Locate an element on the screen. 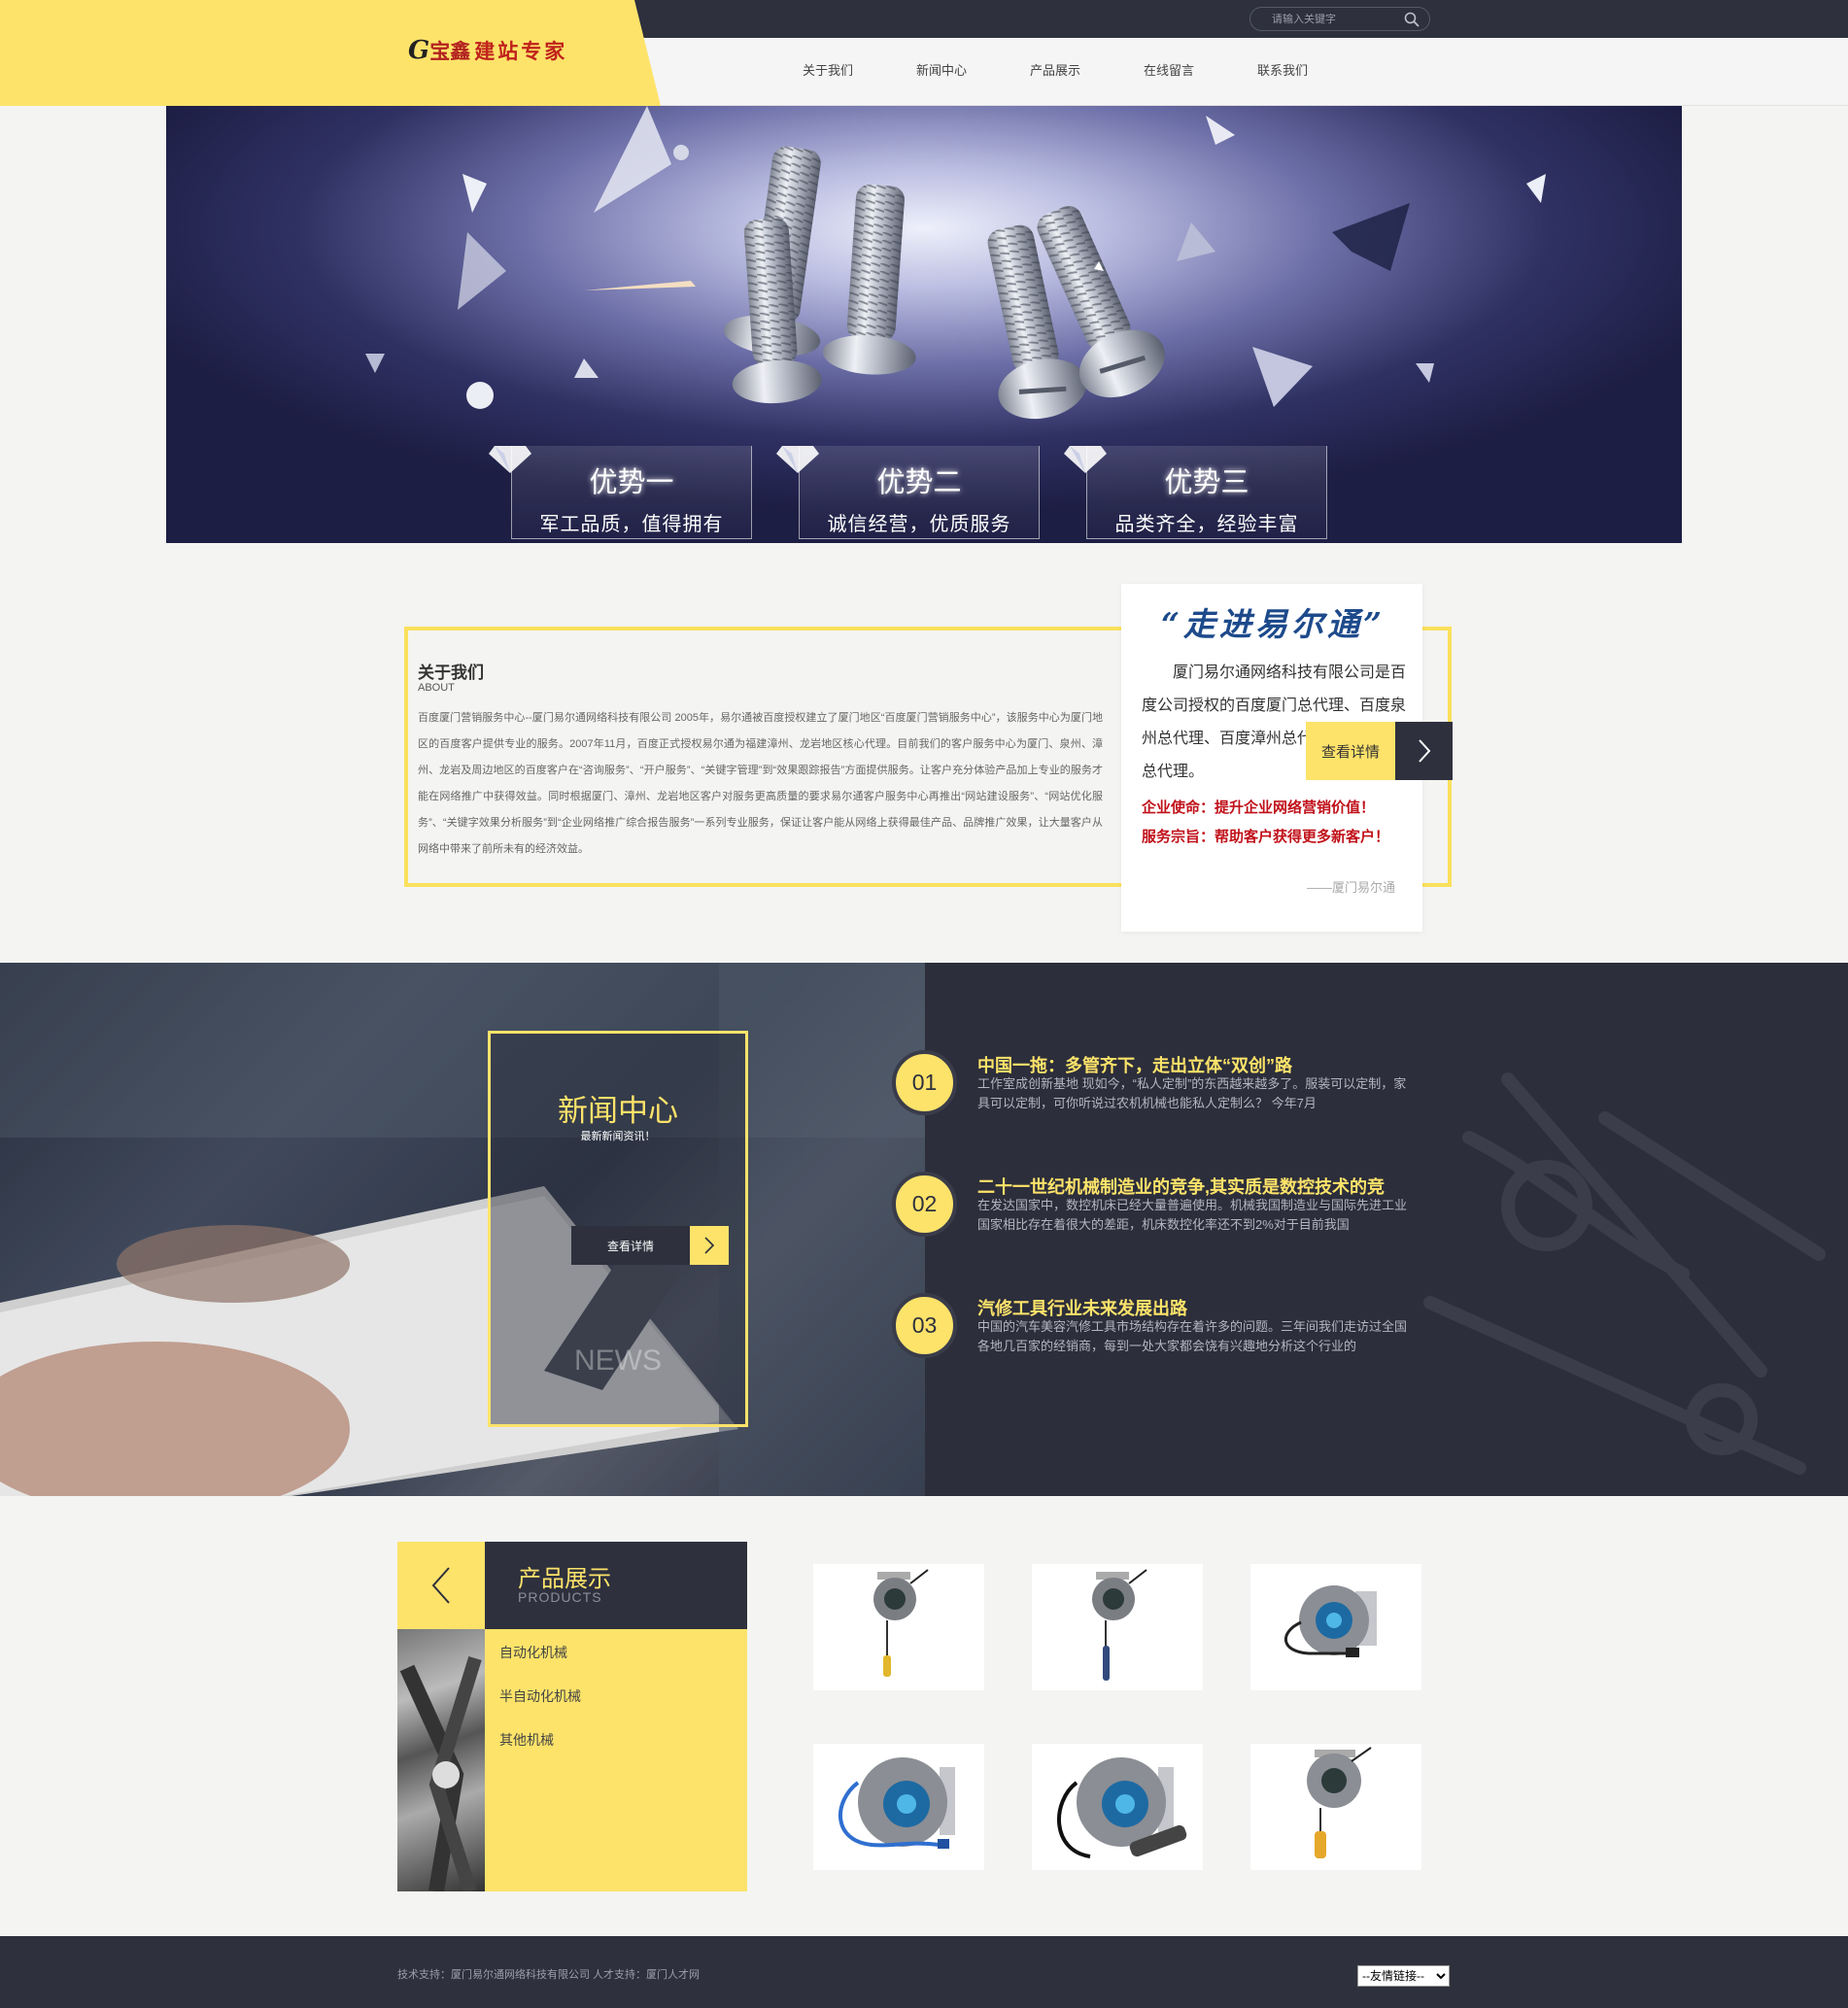 The width and height of the screenshot is (1848, 2008). footer-text: 技术支持：厦门易尔通网络科技有限公司 人才支持：厦门人才网 is located at coordinates (549, 1975).